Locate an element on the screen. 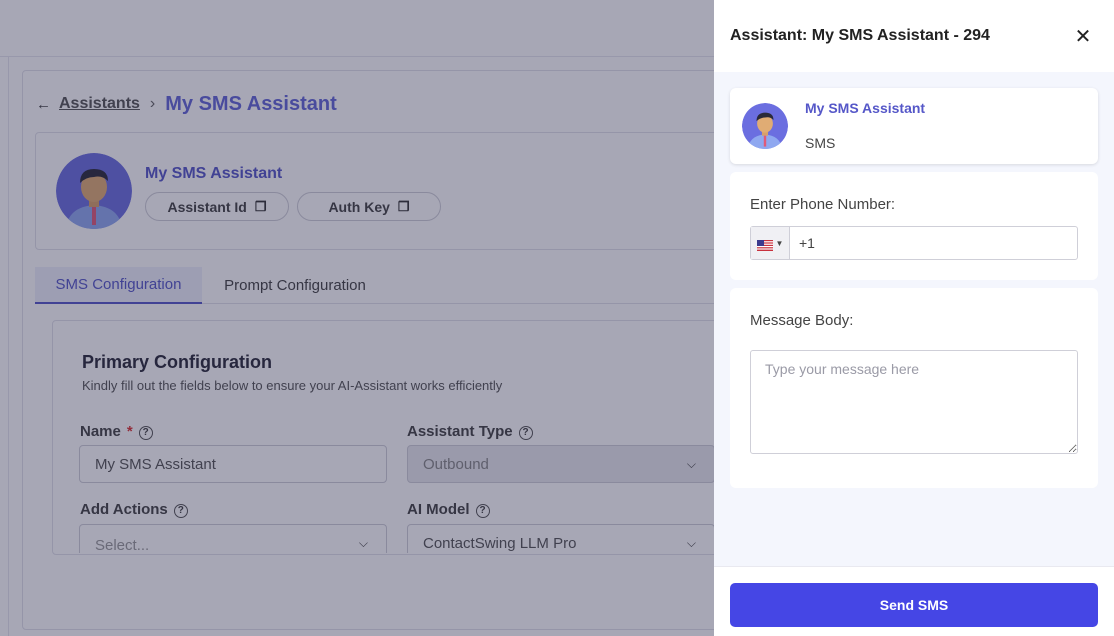 This screenshot has height=636, width=1114. send-sms-button: Send SMS is located at coordinates (914, 605).